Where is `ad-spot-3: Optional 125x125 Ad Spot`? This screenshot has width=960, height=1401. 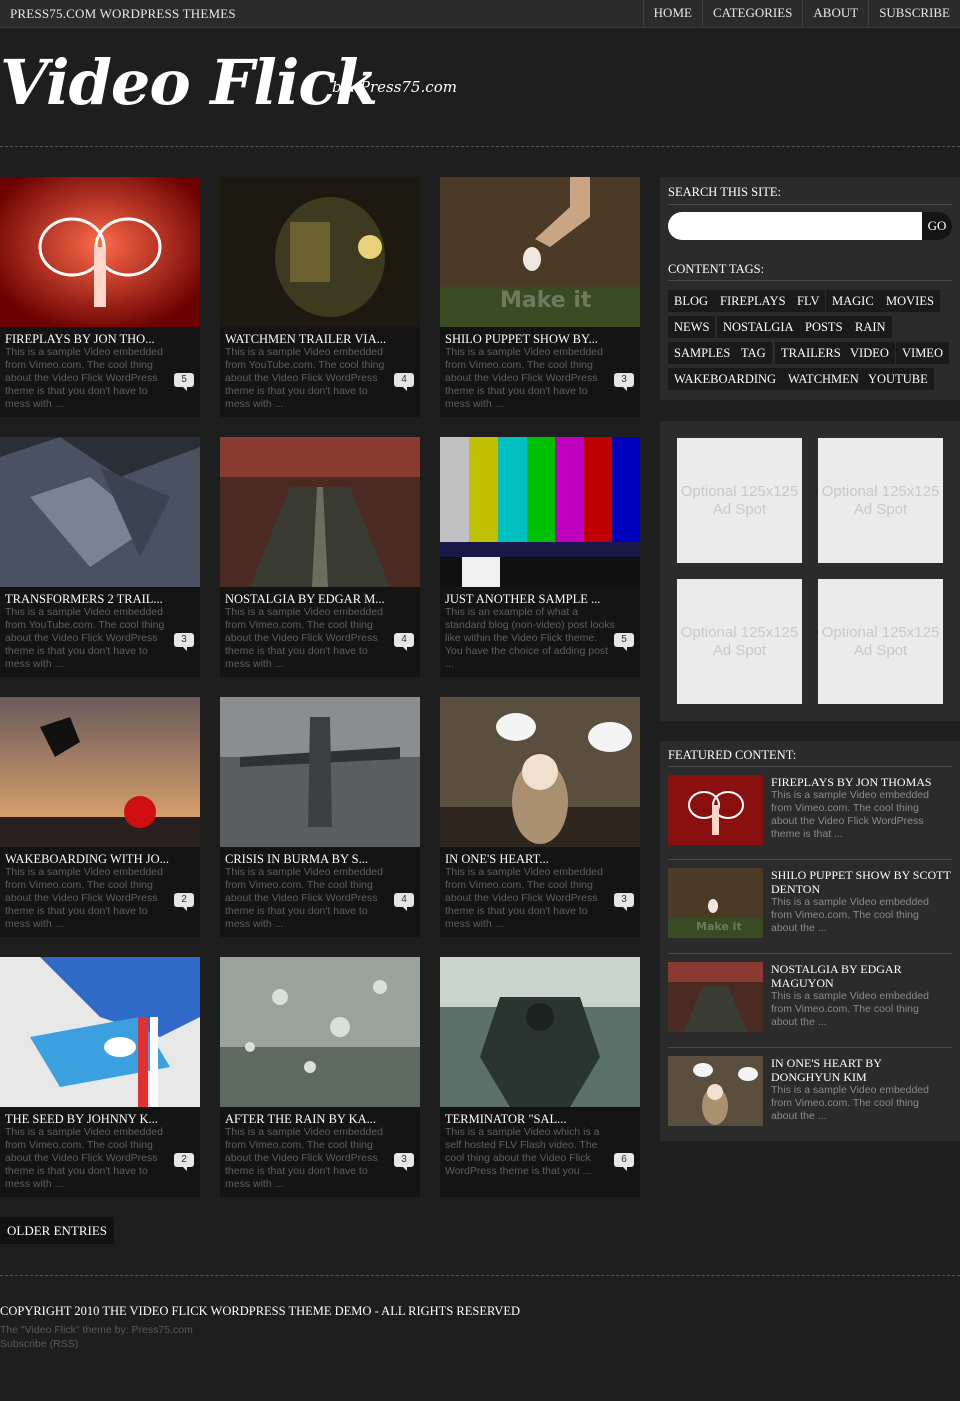 ad-spot-3: Optional 125x125 Ad Spot is located at coordinates (739, 641).